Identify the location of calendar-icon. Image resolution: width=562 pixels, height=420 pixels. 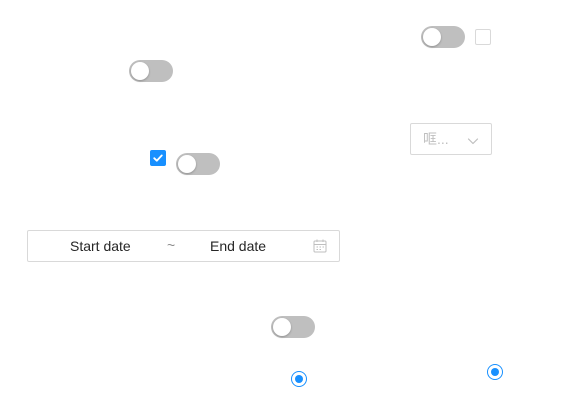
(320, 248).